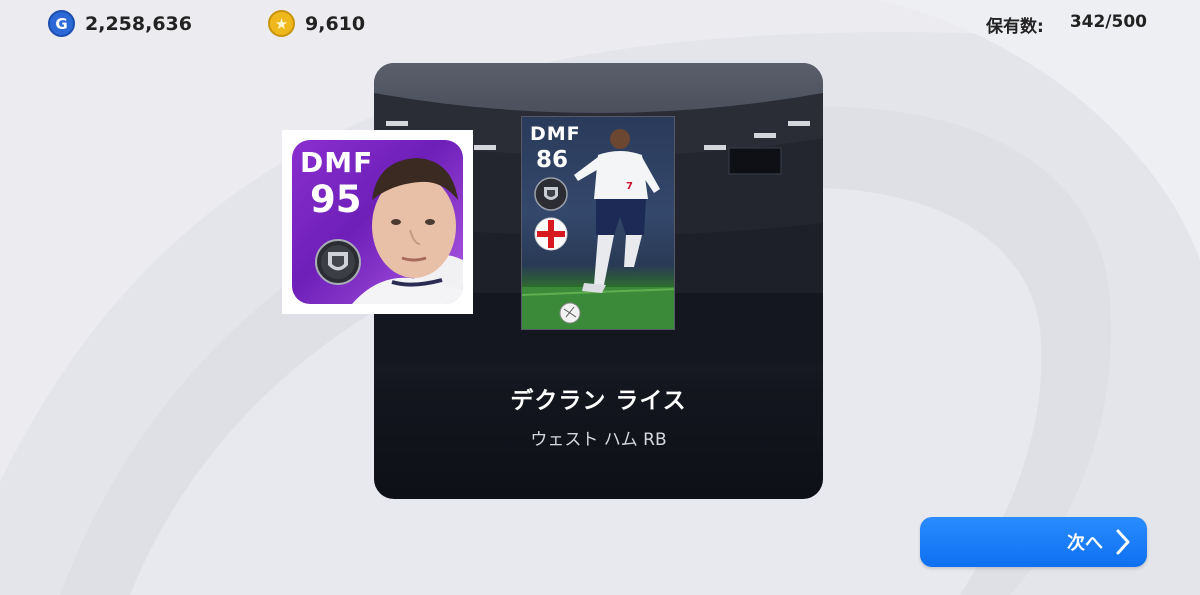  Describe the element at coordinates (555, 134) in the screenshot. I see `card-position: DMF` at that location.